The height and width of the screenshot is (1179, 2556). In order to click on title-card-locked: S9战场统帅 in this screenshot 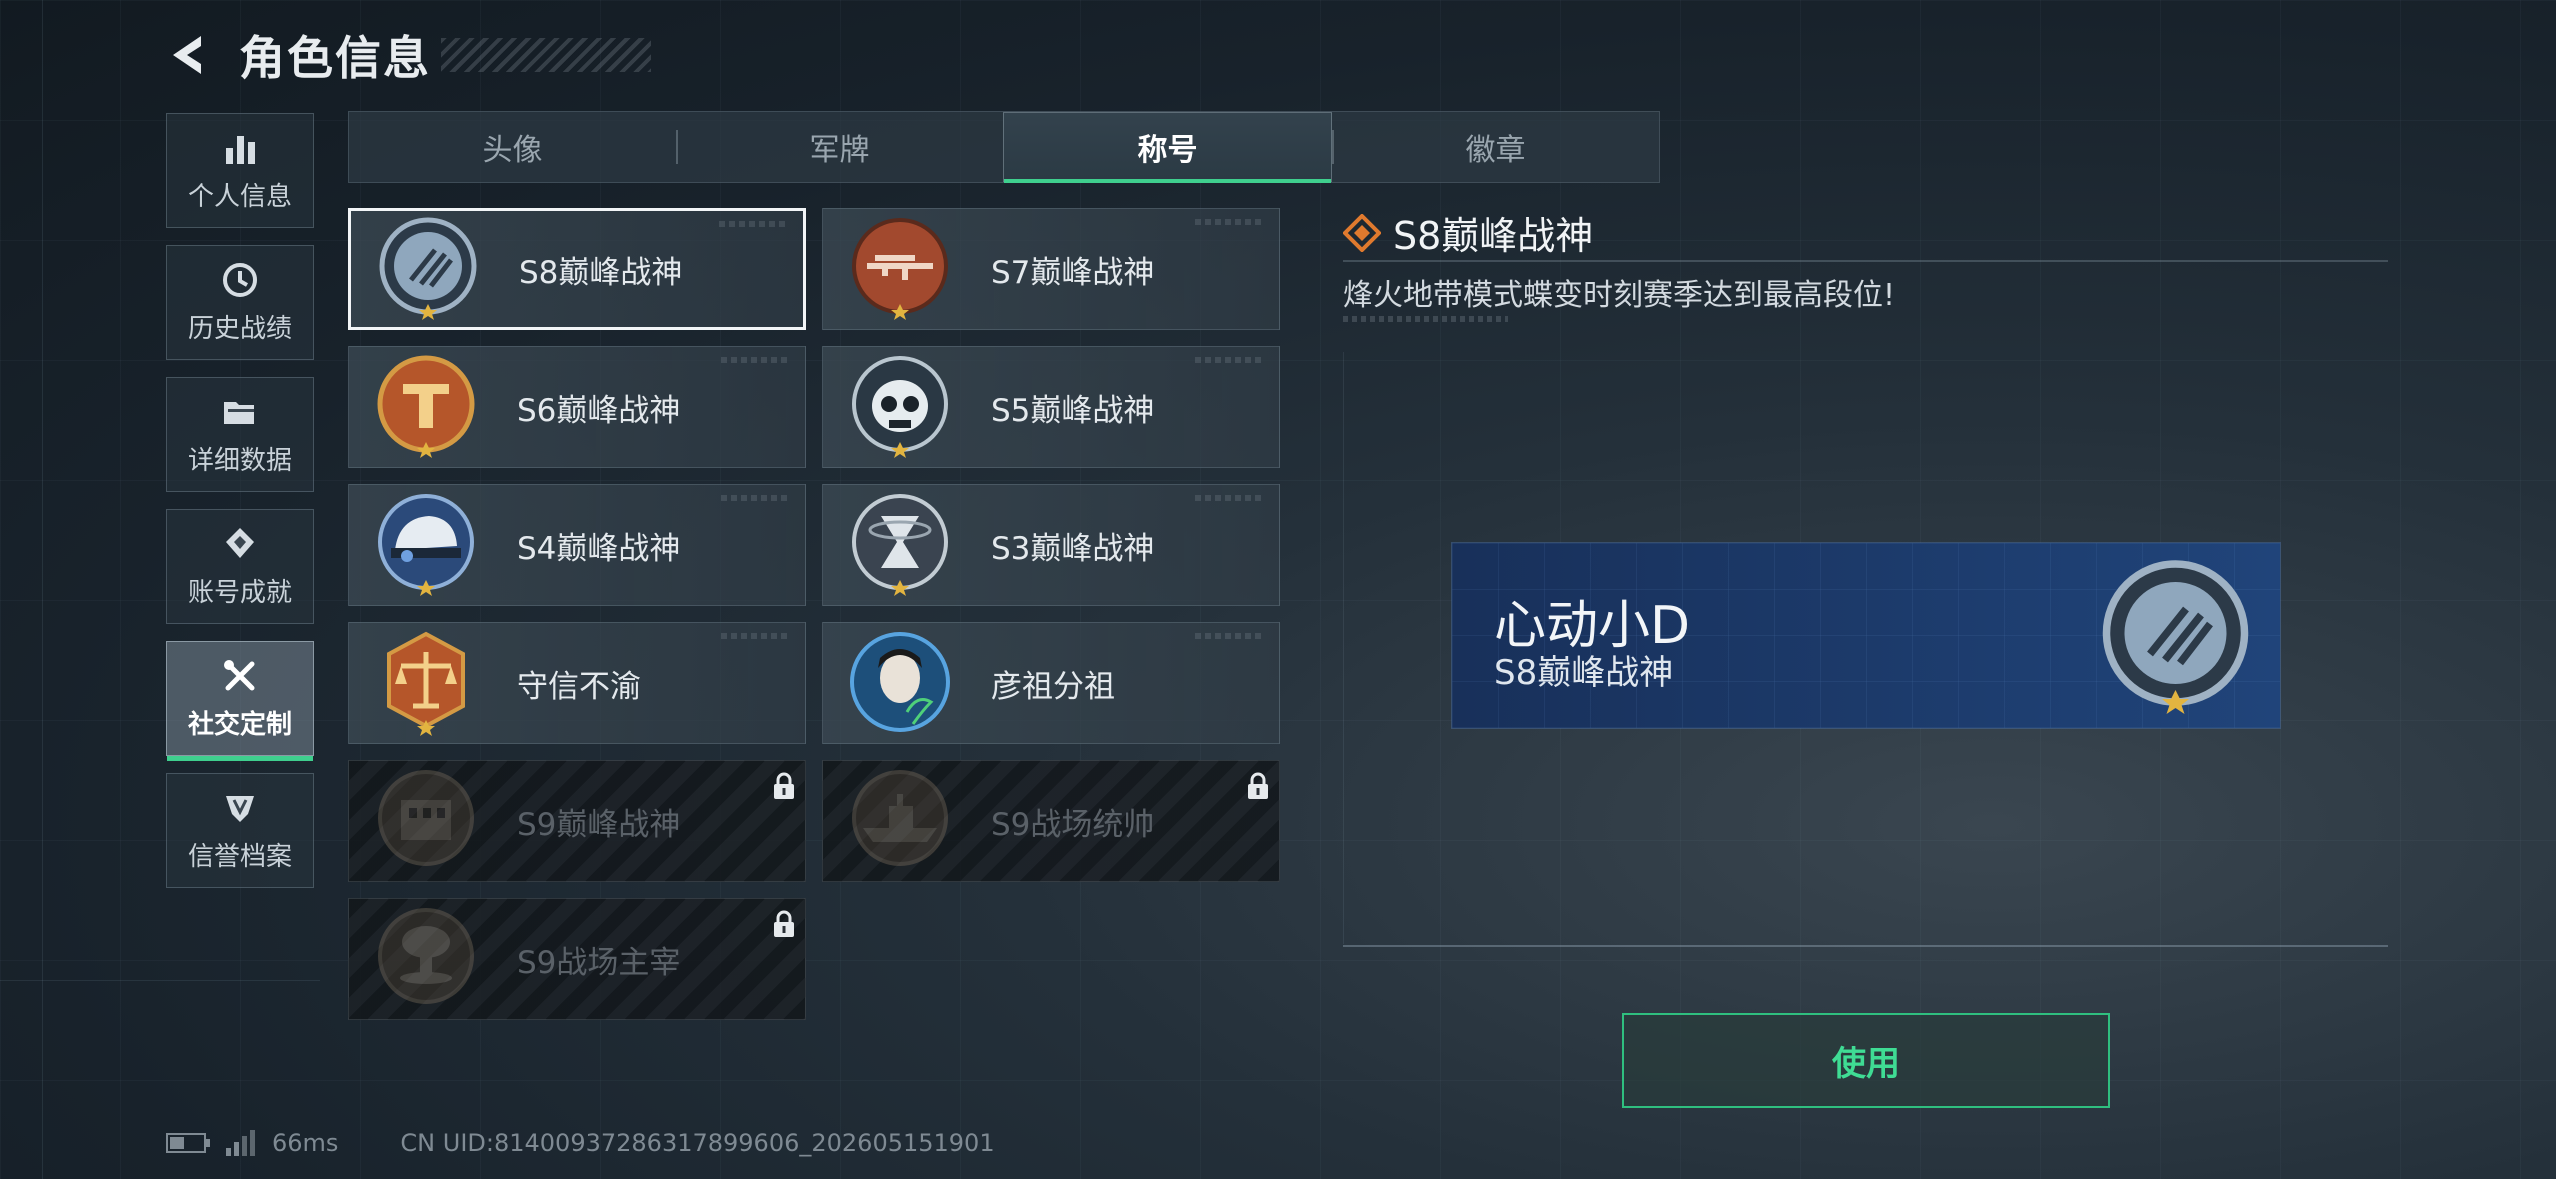, I will do `click(1051, 821)`.